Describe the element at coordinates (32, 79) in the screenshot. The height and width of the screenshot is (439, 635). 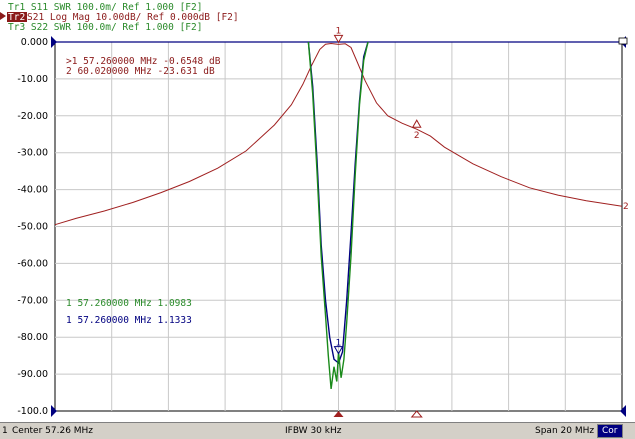
I see `y-tick-label: -10.00` at that location.